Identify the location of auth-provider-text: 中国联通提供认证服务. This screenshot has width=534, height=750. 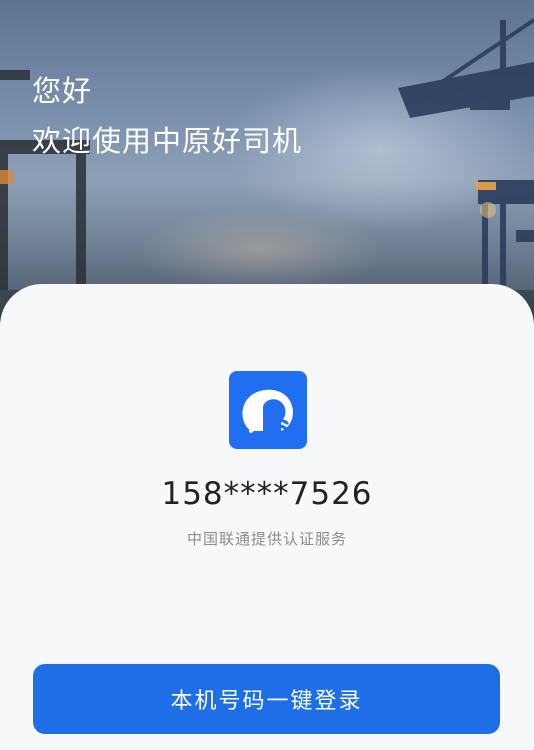
(266, 539).